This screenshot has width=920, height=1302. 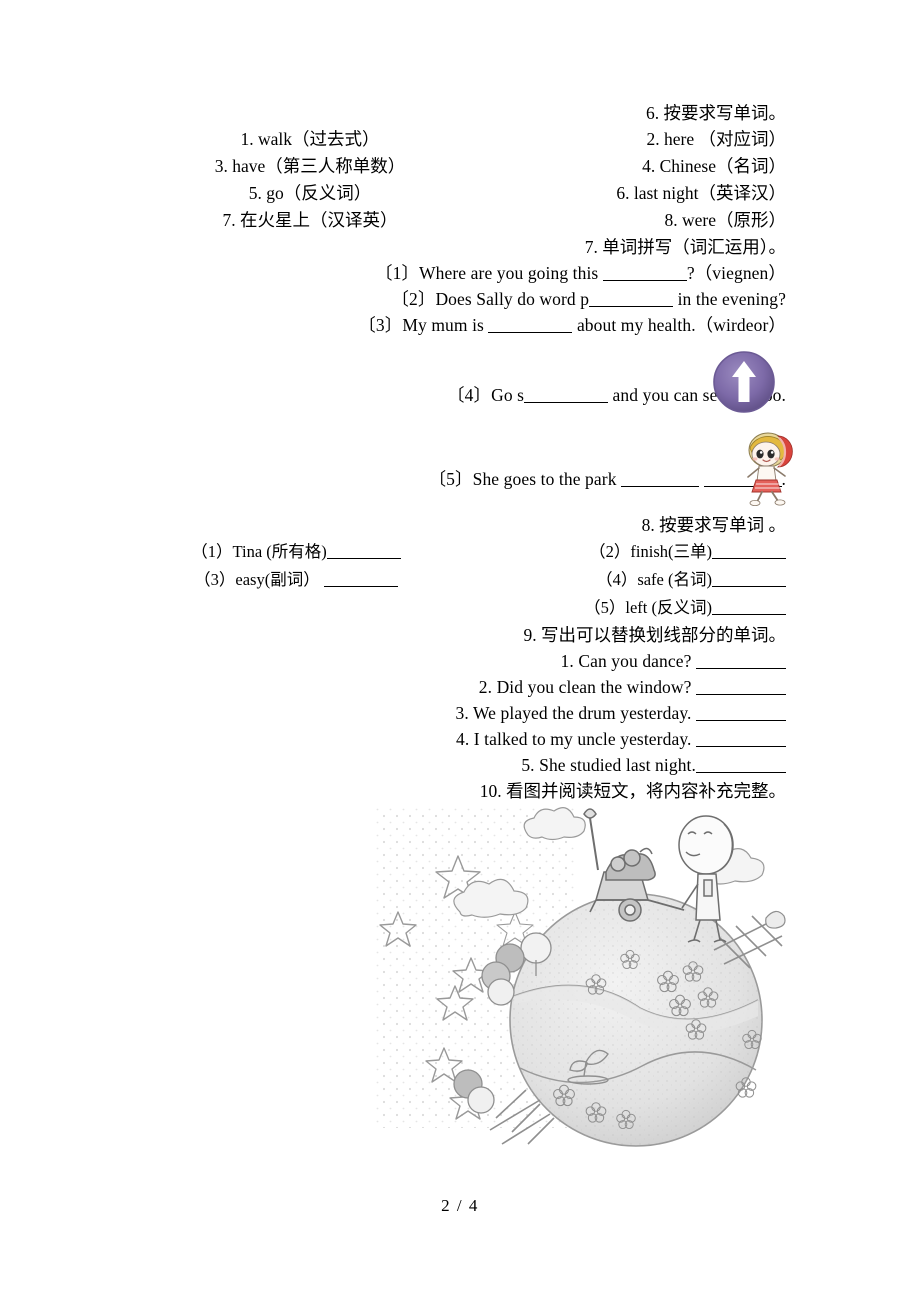 I want to click on section-6-row-2: 3. have（第三人称单数） 4. Chinese（名词）, so click(x=460, y=166).